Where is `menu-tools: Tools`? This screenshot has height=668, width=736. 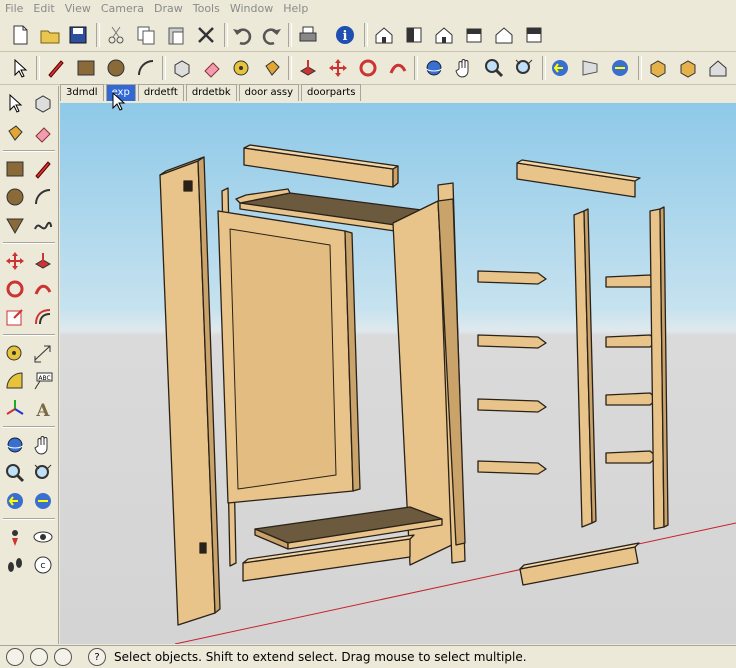
menu-tools: Tools is located at coordinates (206, 9).